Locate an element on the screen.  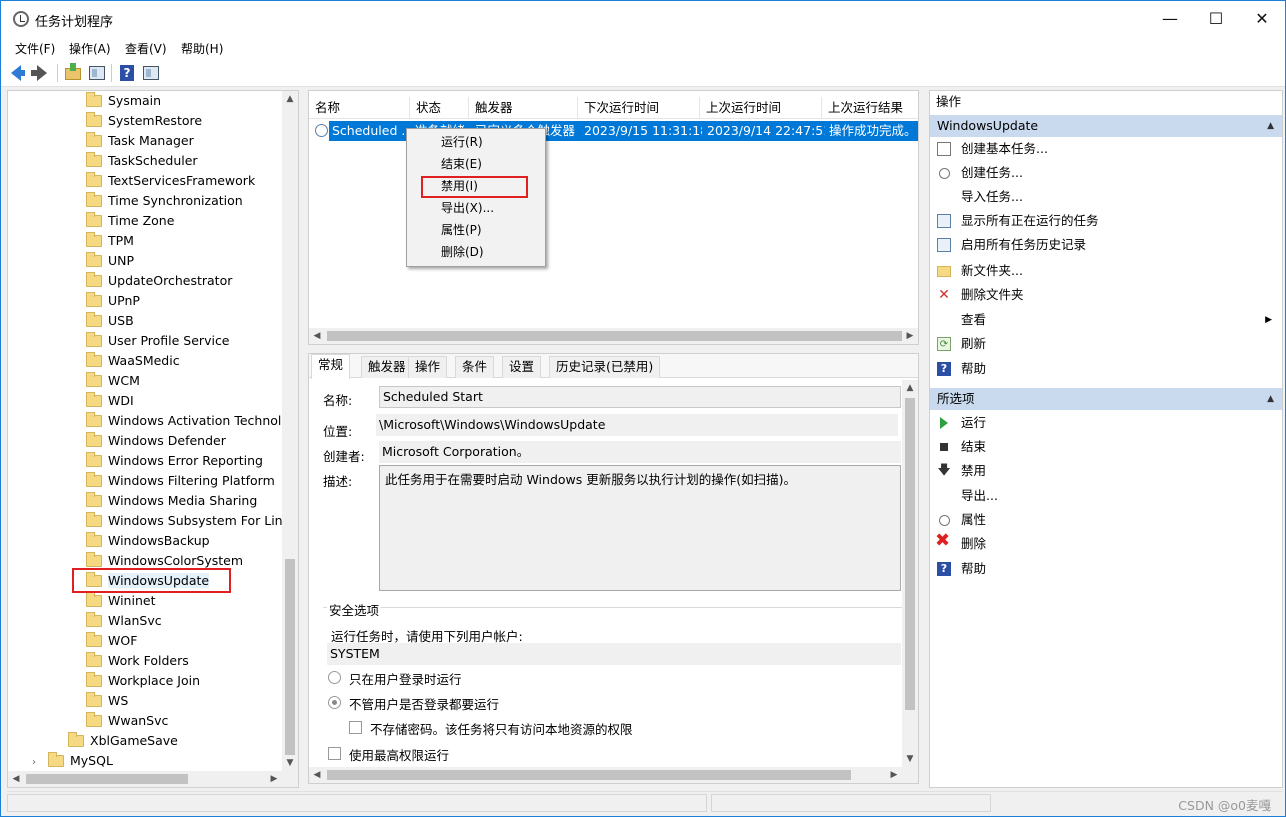
column-trigger: 触发器 is located at coordinates (523, 108).